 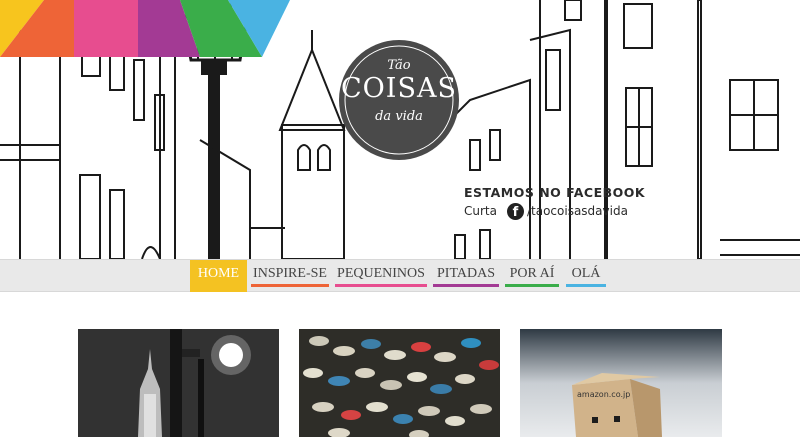 I want to click on nav-pitadas-underline, so click(x=466, y=285).